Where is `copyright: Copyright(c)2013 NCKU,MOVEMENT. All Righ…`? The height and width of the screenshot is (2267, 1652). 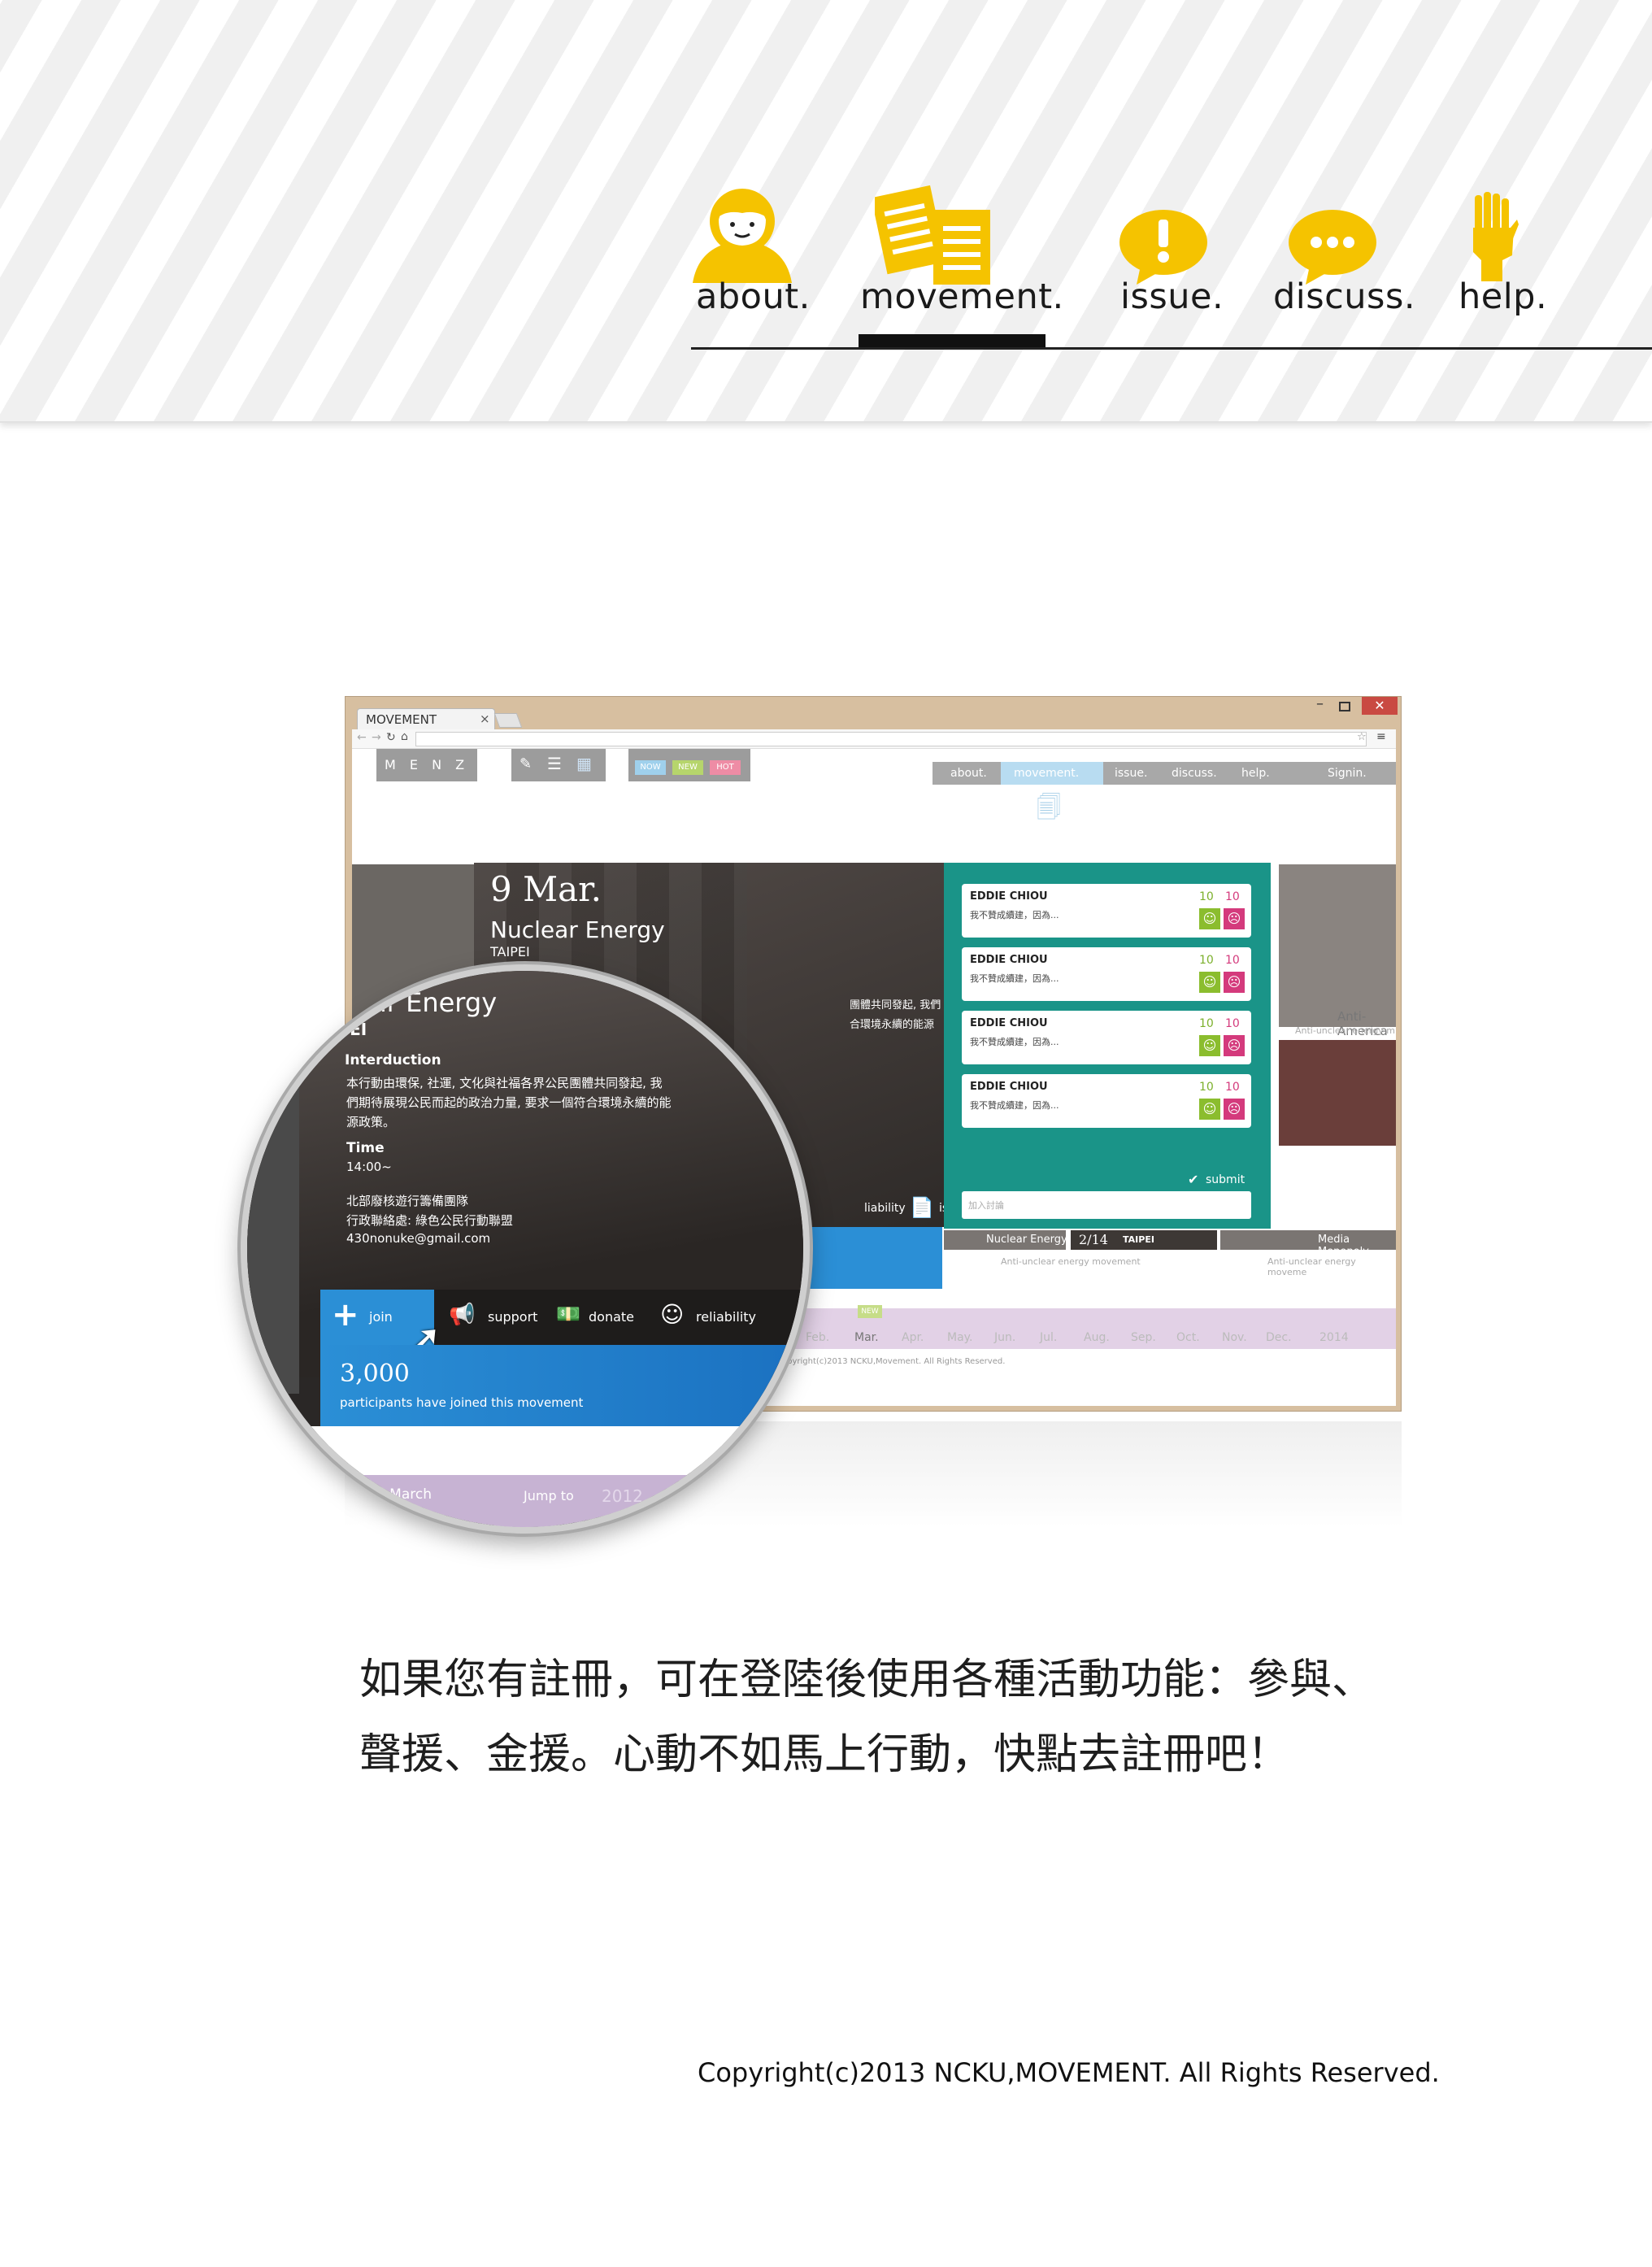
copyright: Copyright(c)2013 NCKU,MOVEMENT. All Righ… is located at coordinates (1069, 2072).